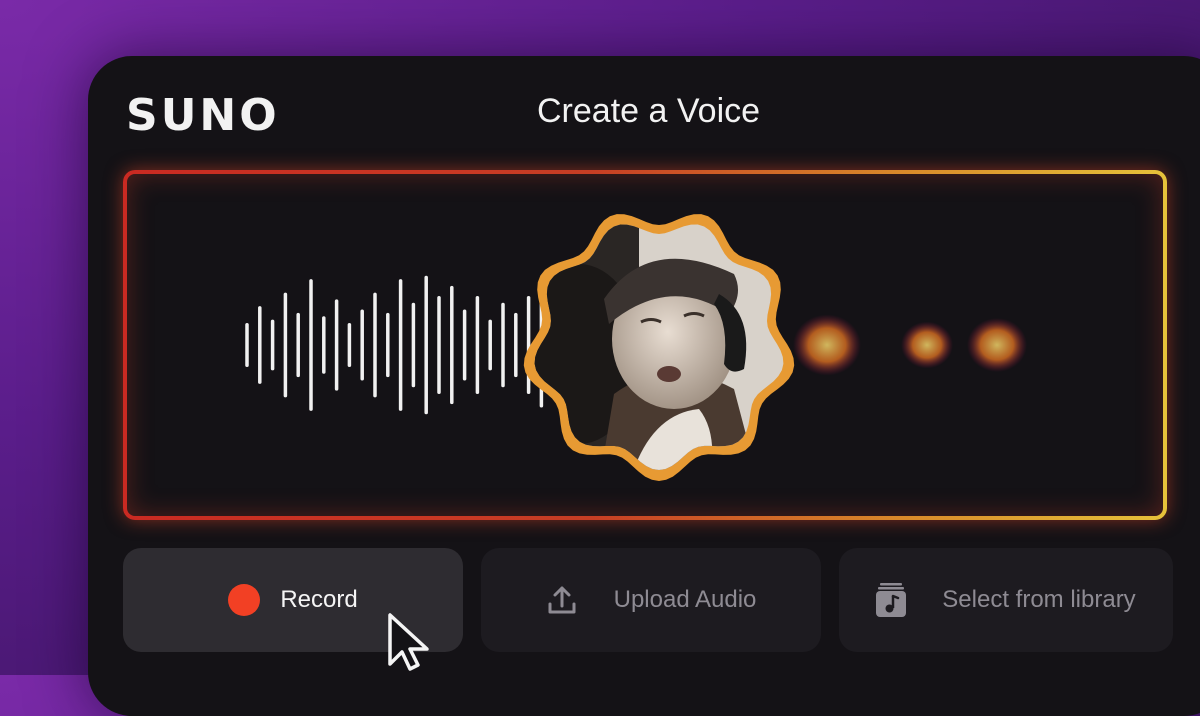 The height and width of the screenshot is (716, 1200). I want to click on music-library-icon, so click(891, 600).